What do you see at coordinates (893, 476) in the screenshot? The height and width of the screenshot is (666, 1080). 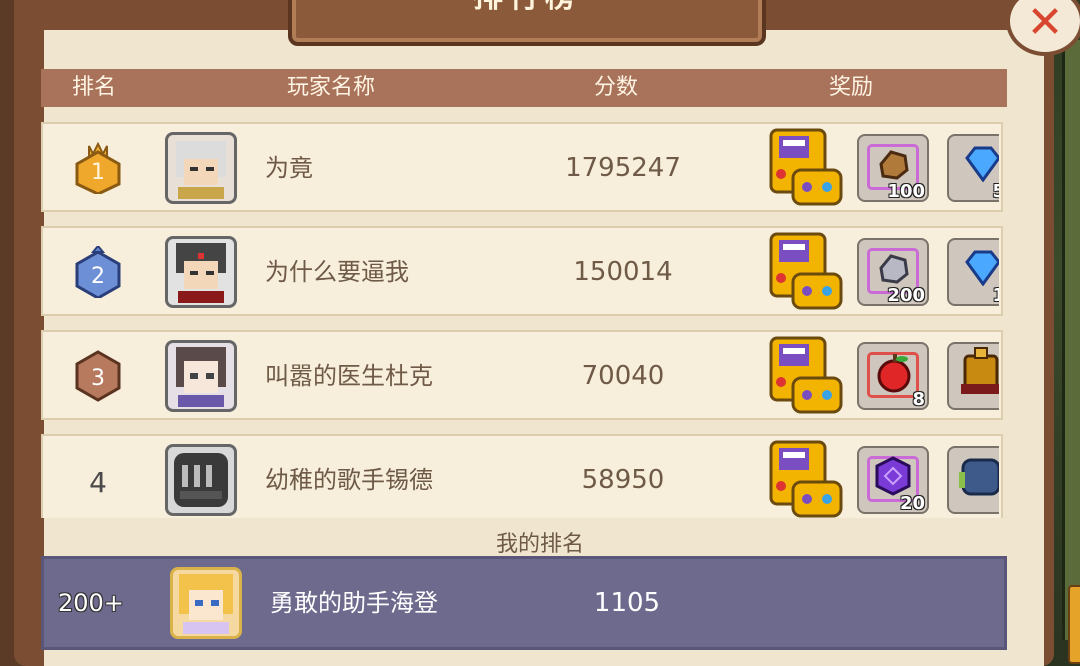 I see `purple-gem-icon` at bounding box center [893, 476].